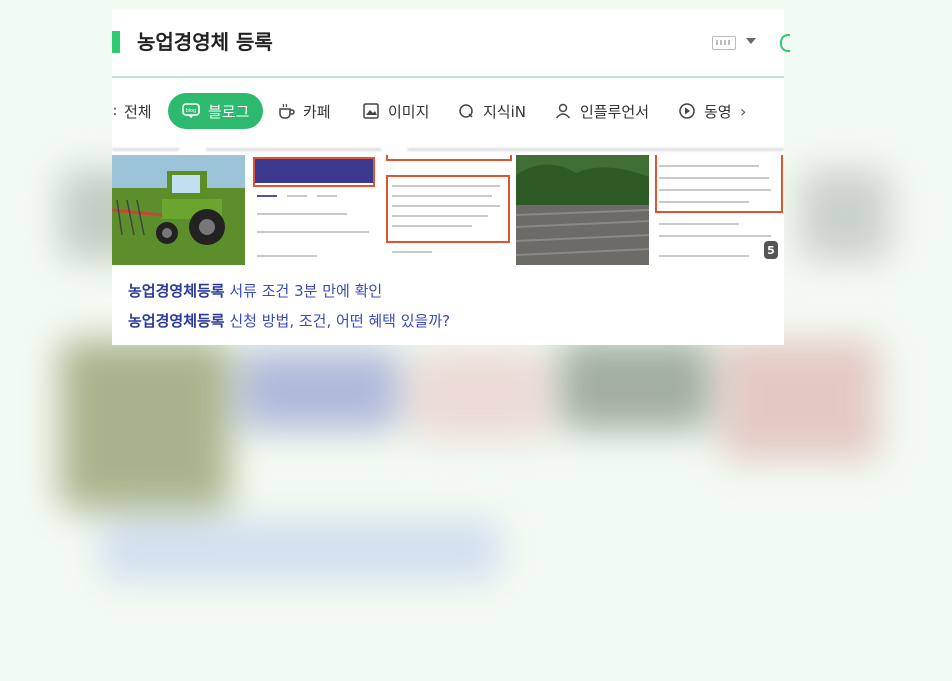 Image resolution: width=952 pixels, height=681 pixels. I want to click on blog-icon: blog, so click(191, 111).